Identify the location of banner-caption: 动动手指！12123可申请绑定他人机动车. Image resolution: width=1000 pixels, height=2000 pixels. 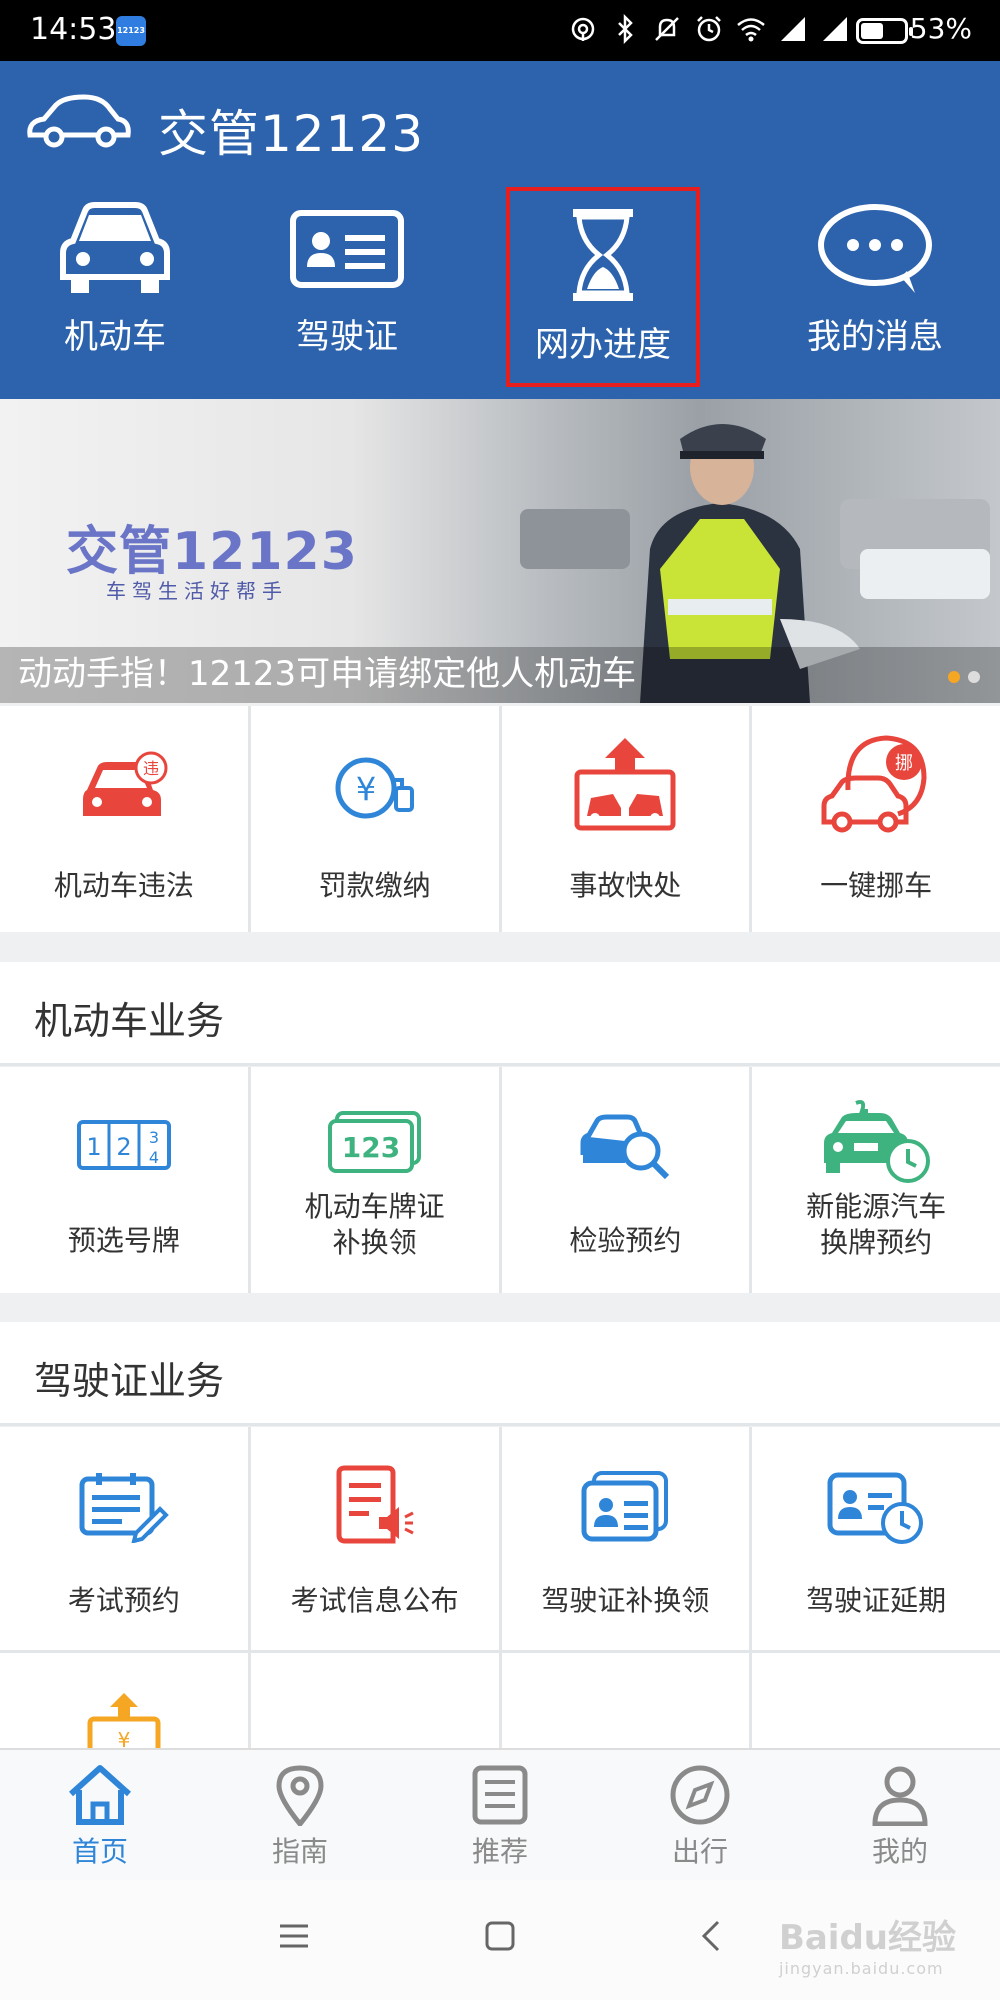
(327, 674).